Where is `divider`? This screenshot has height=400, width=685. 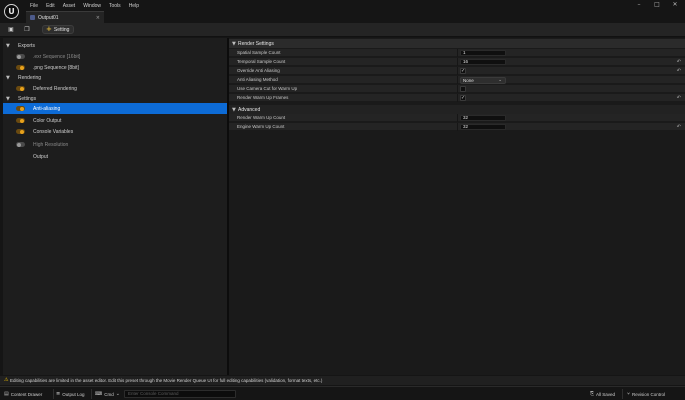 divider is located at coordinates (53, 394).